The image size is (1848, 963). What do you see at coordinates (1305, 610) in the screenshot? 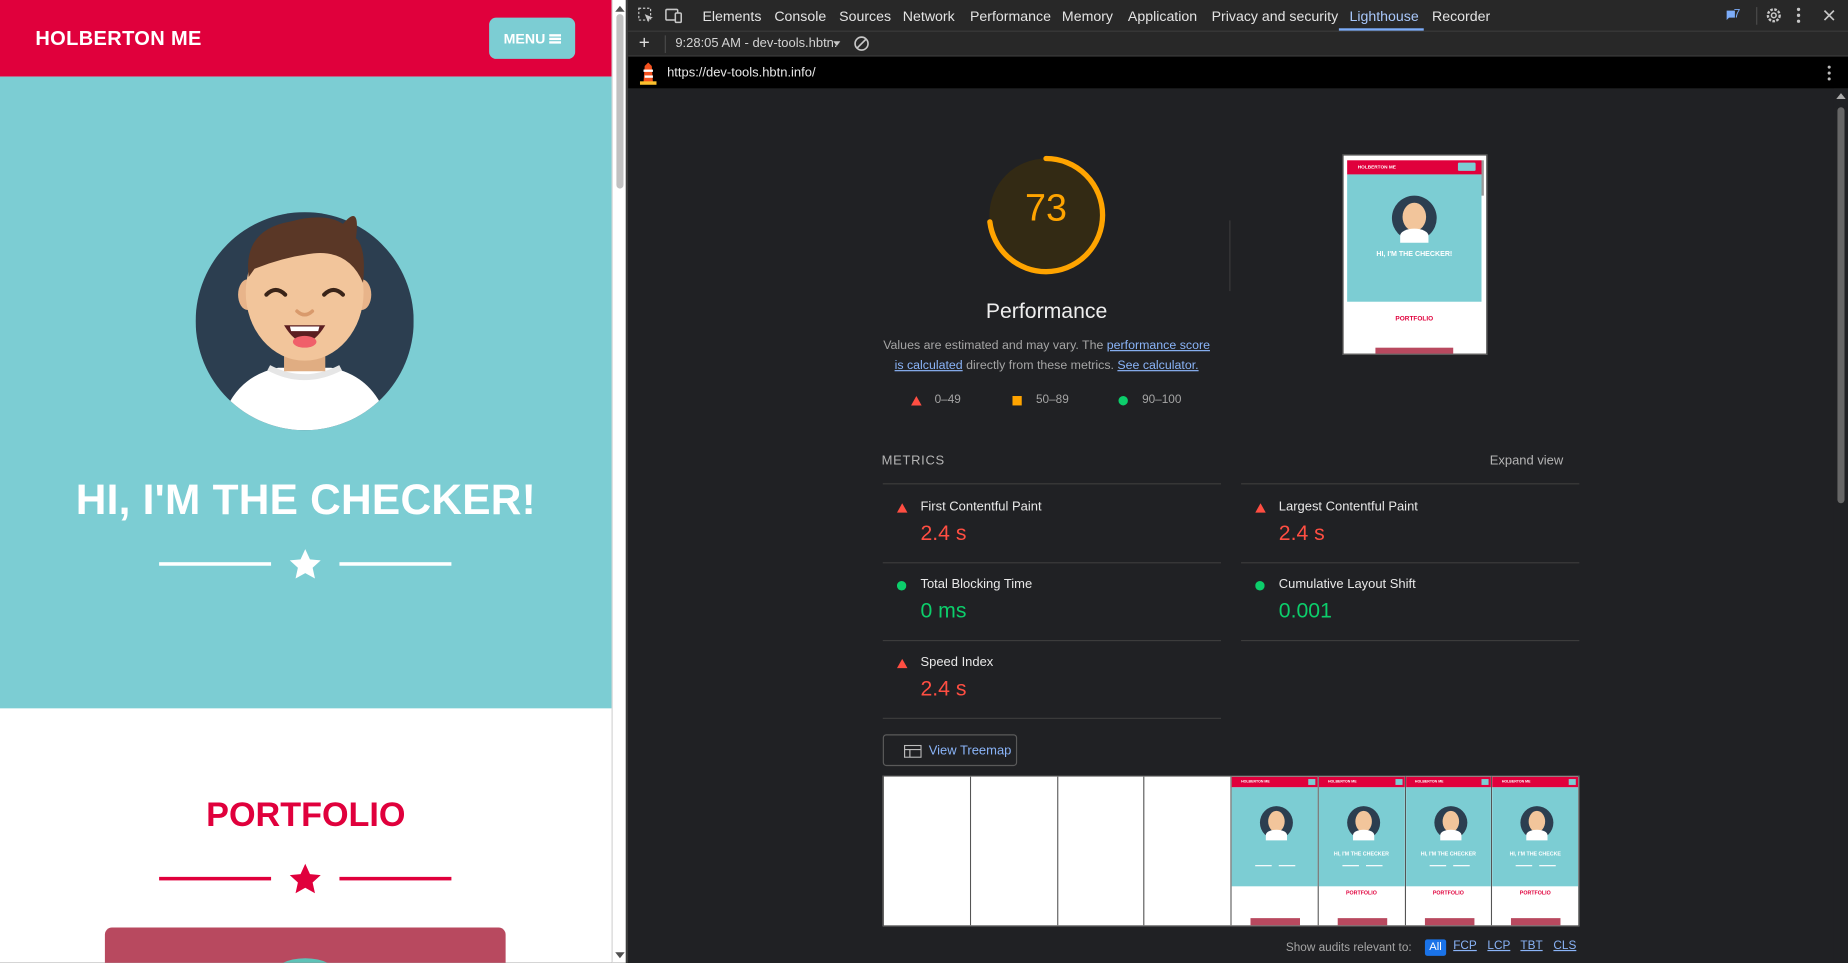
I see `metric-value: 0.001` at bounding box center [1305, 610].